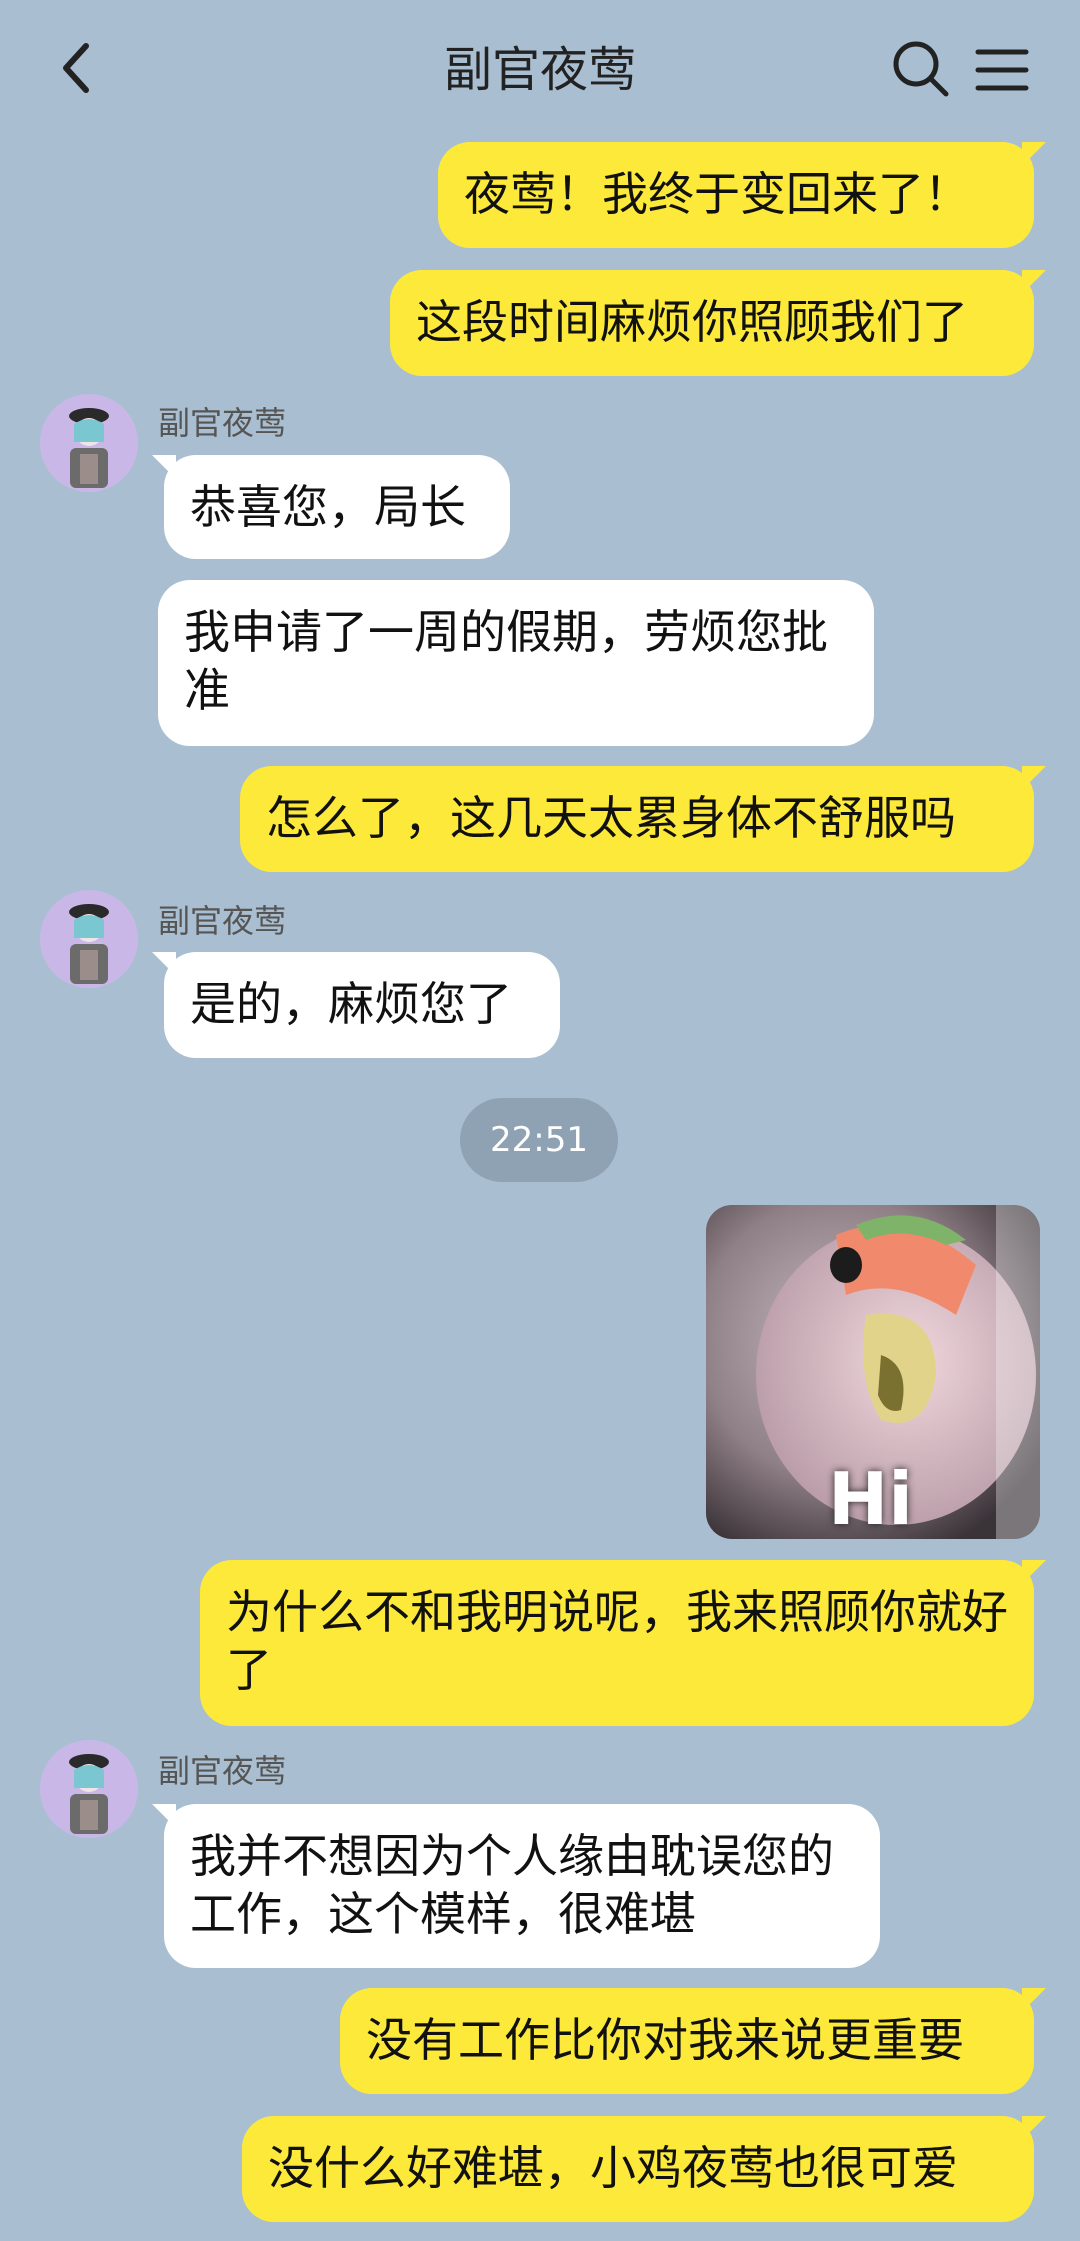 This screenshot has width=1080, height=2241. What do you see at coordinates (718, 323) in the screenshot?
I see `message-bubble-outgoing: 这段时间麻烦你照顾我们了` at bounding box center [718, 323].